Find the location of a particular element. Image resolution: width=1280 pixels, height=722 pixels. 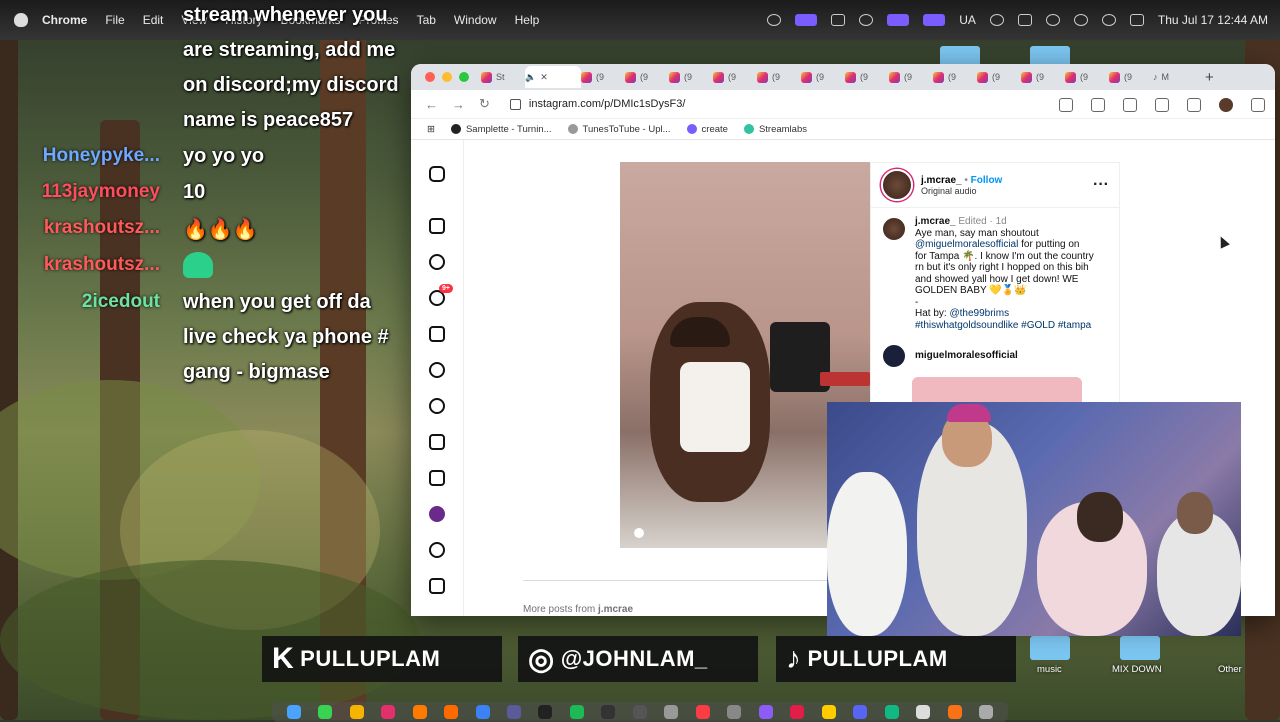

new-tab-button: + is located at coordinates (1209, 77).